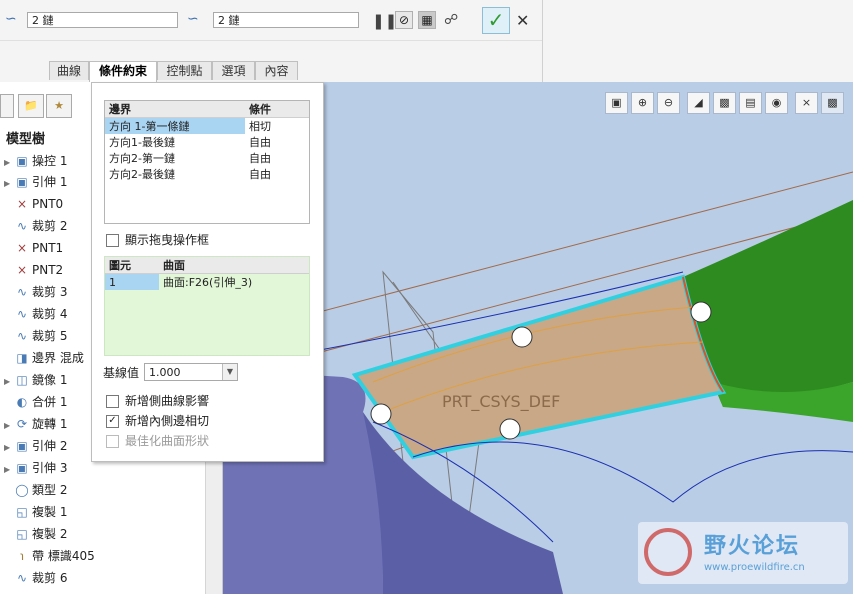 The image size is (853, 594). Describe the element at coordinates (668, 103) in the screenshot. I see `zoom-out-icon: ⊖` at that location.